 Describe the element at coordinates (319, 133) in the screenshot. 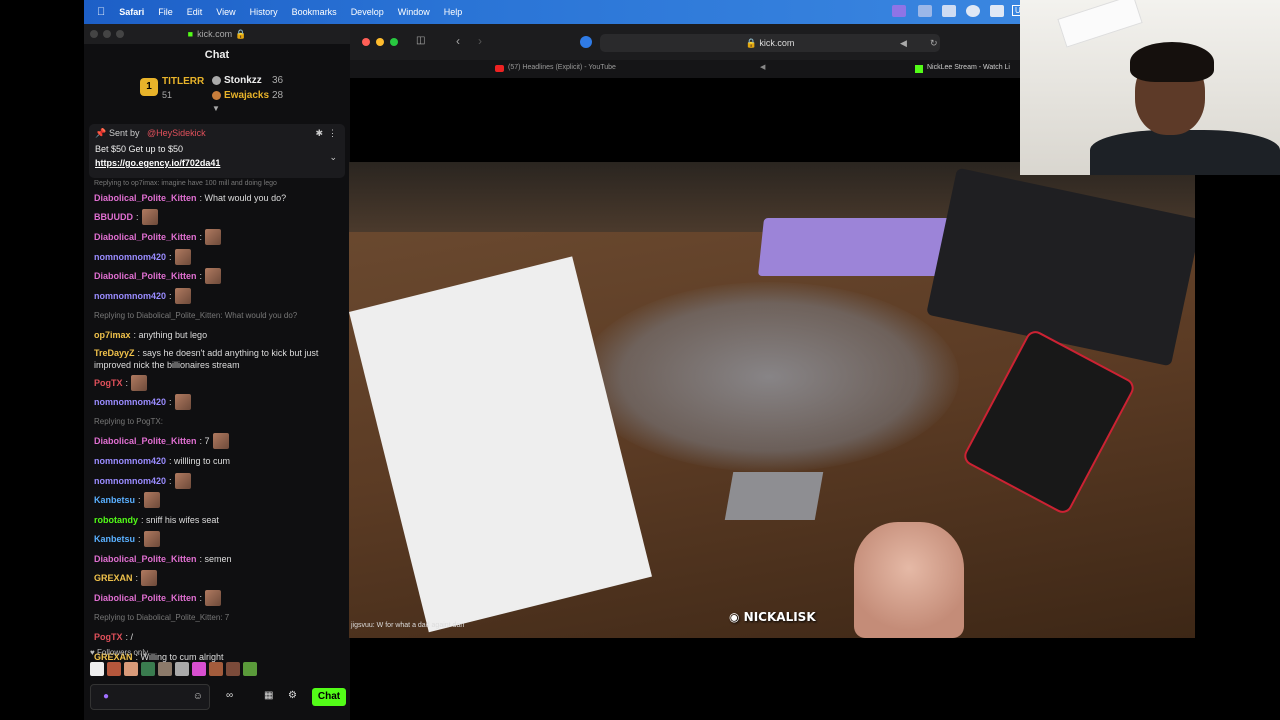

I see `unpin-icon: ✱` at that location.